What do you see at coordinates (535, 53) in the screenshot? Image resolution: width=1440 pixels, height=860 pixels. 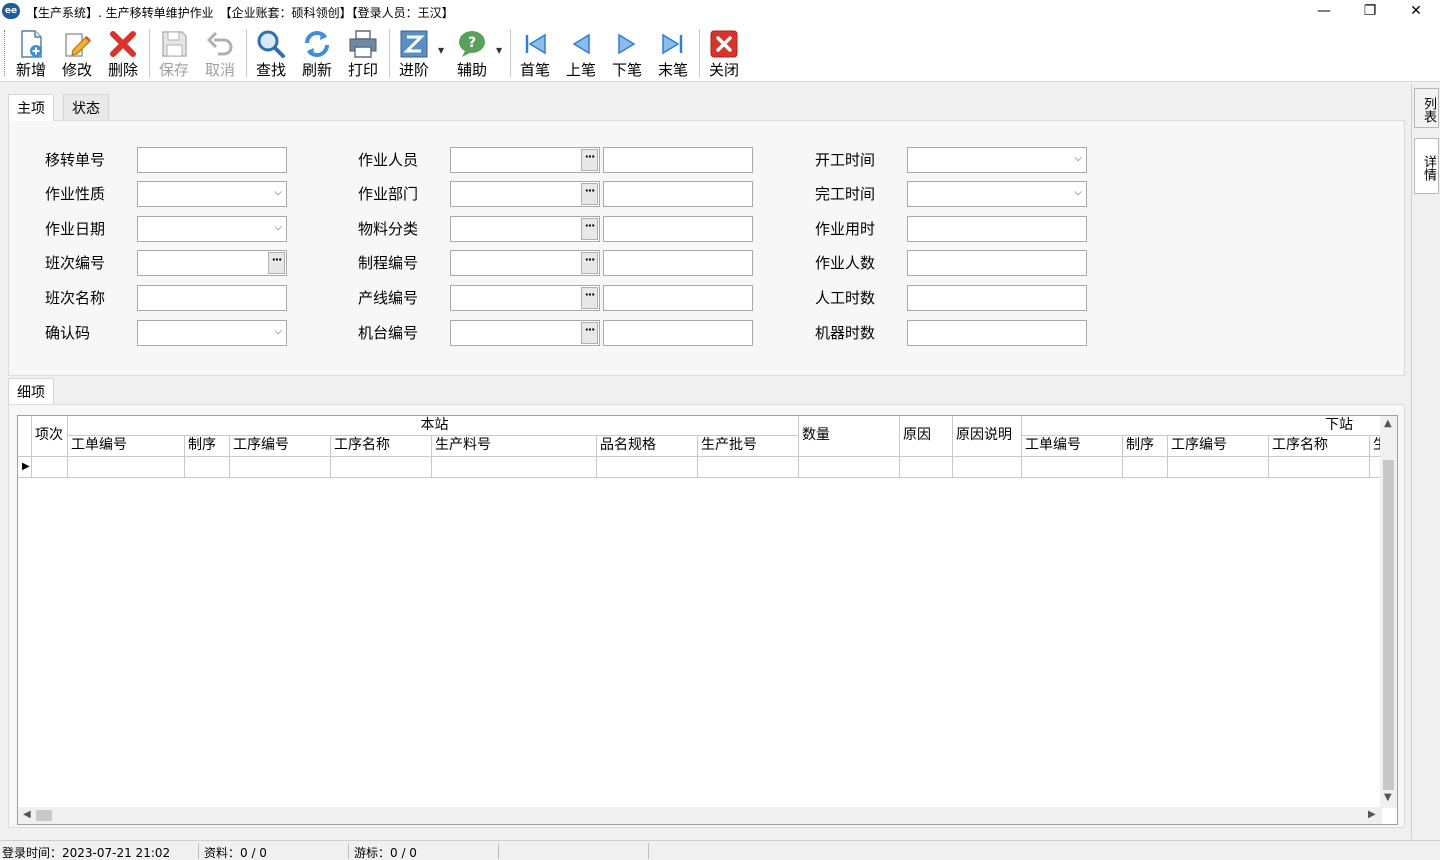 I see `first-record-button: 首笔` at bounding box center [535, 53].